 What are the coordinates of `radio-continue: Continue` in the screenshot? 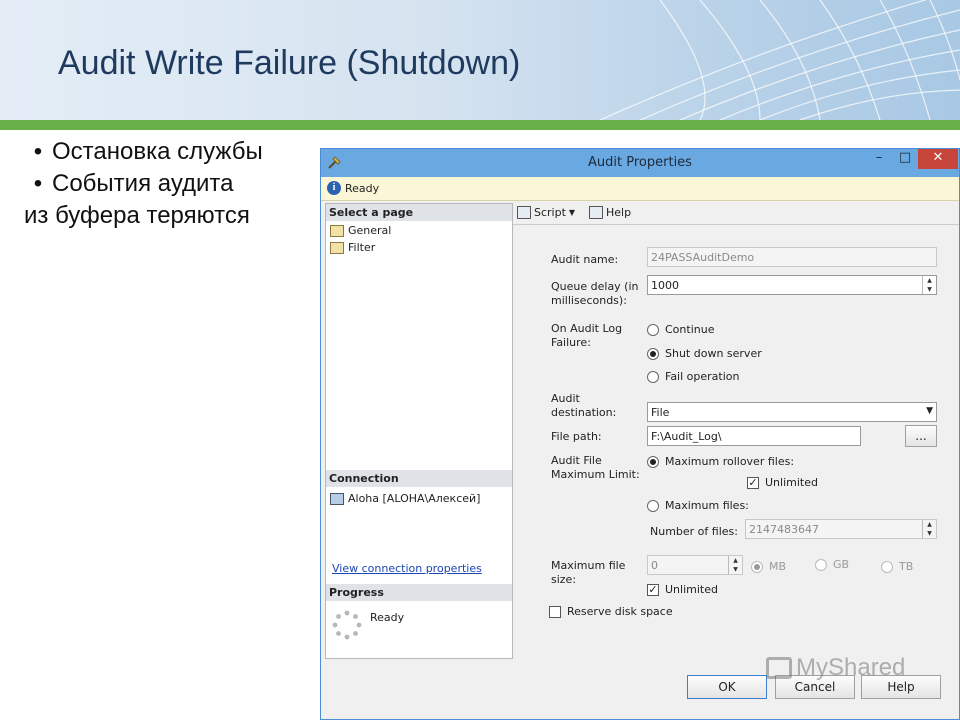 It's located at (680, 329).